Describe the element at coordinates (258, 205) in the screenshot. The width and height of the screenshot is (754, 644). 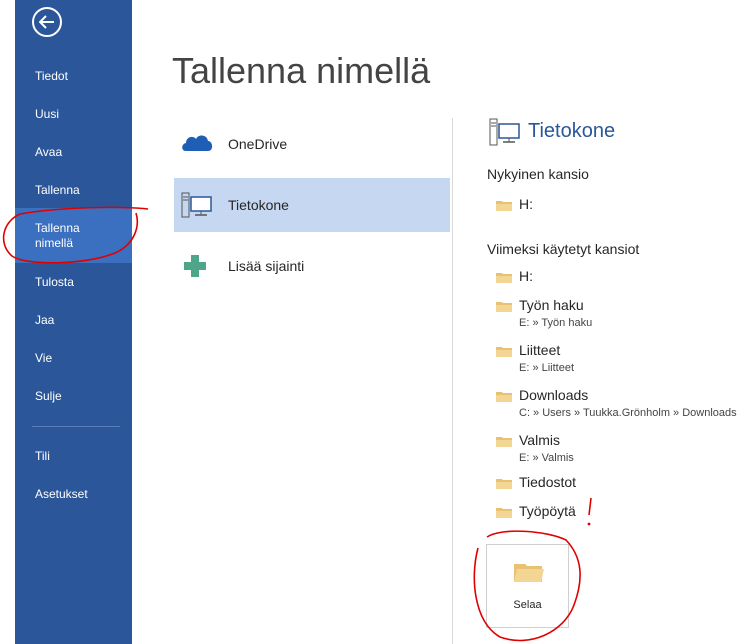
I see `location-label: Tietokone` at that location.